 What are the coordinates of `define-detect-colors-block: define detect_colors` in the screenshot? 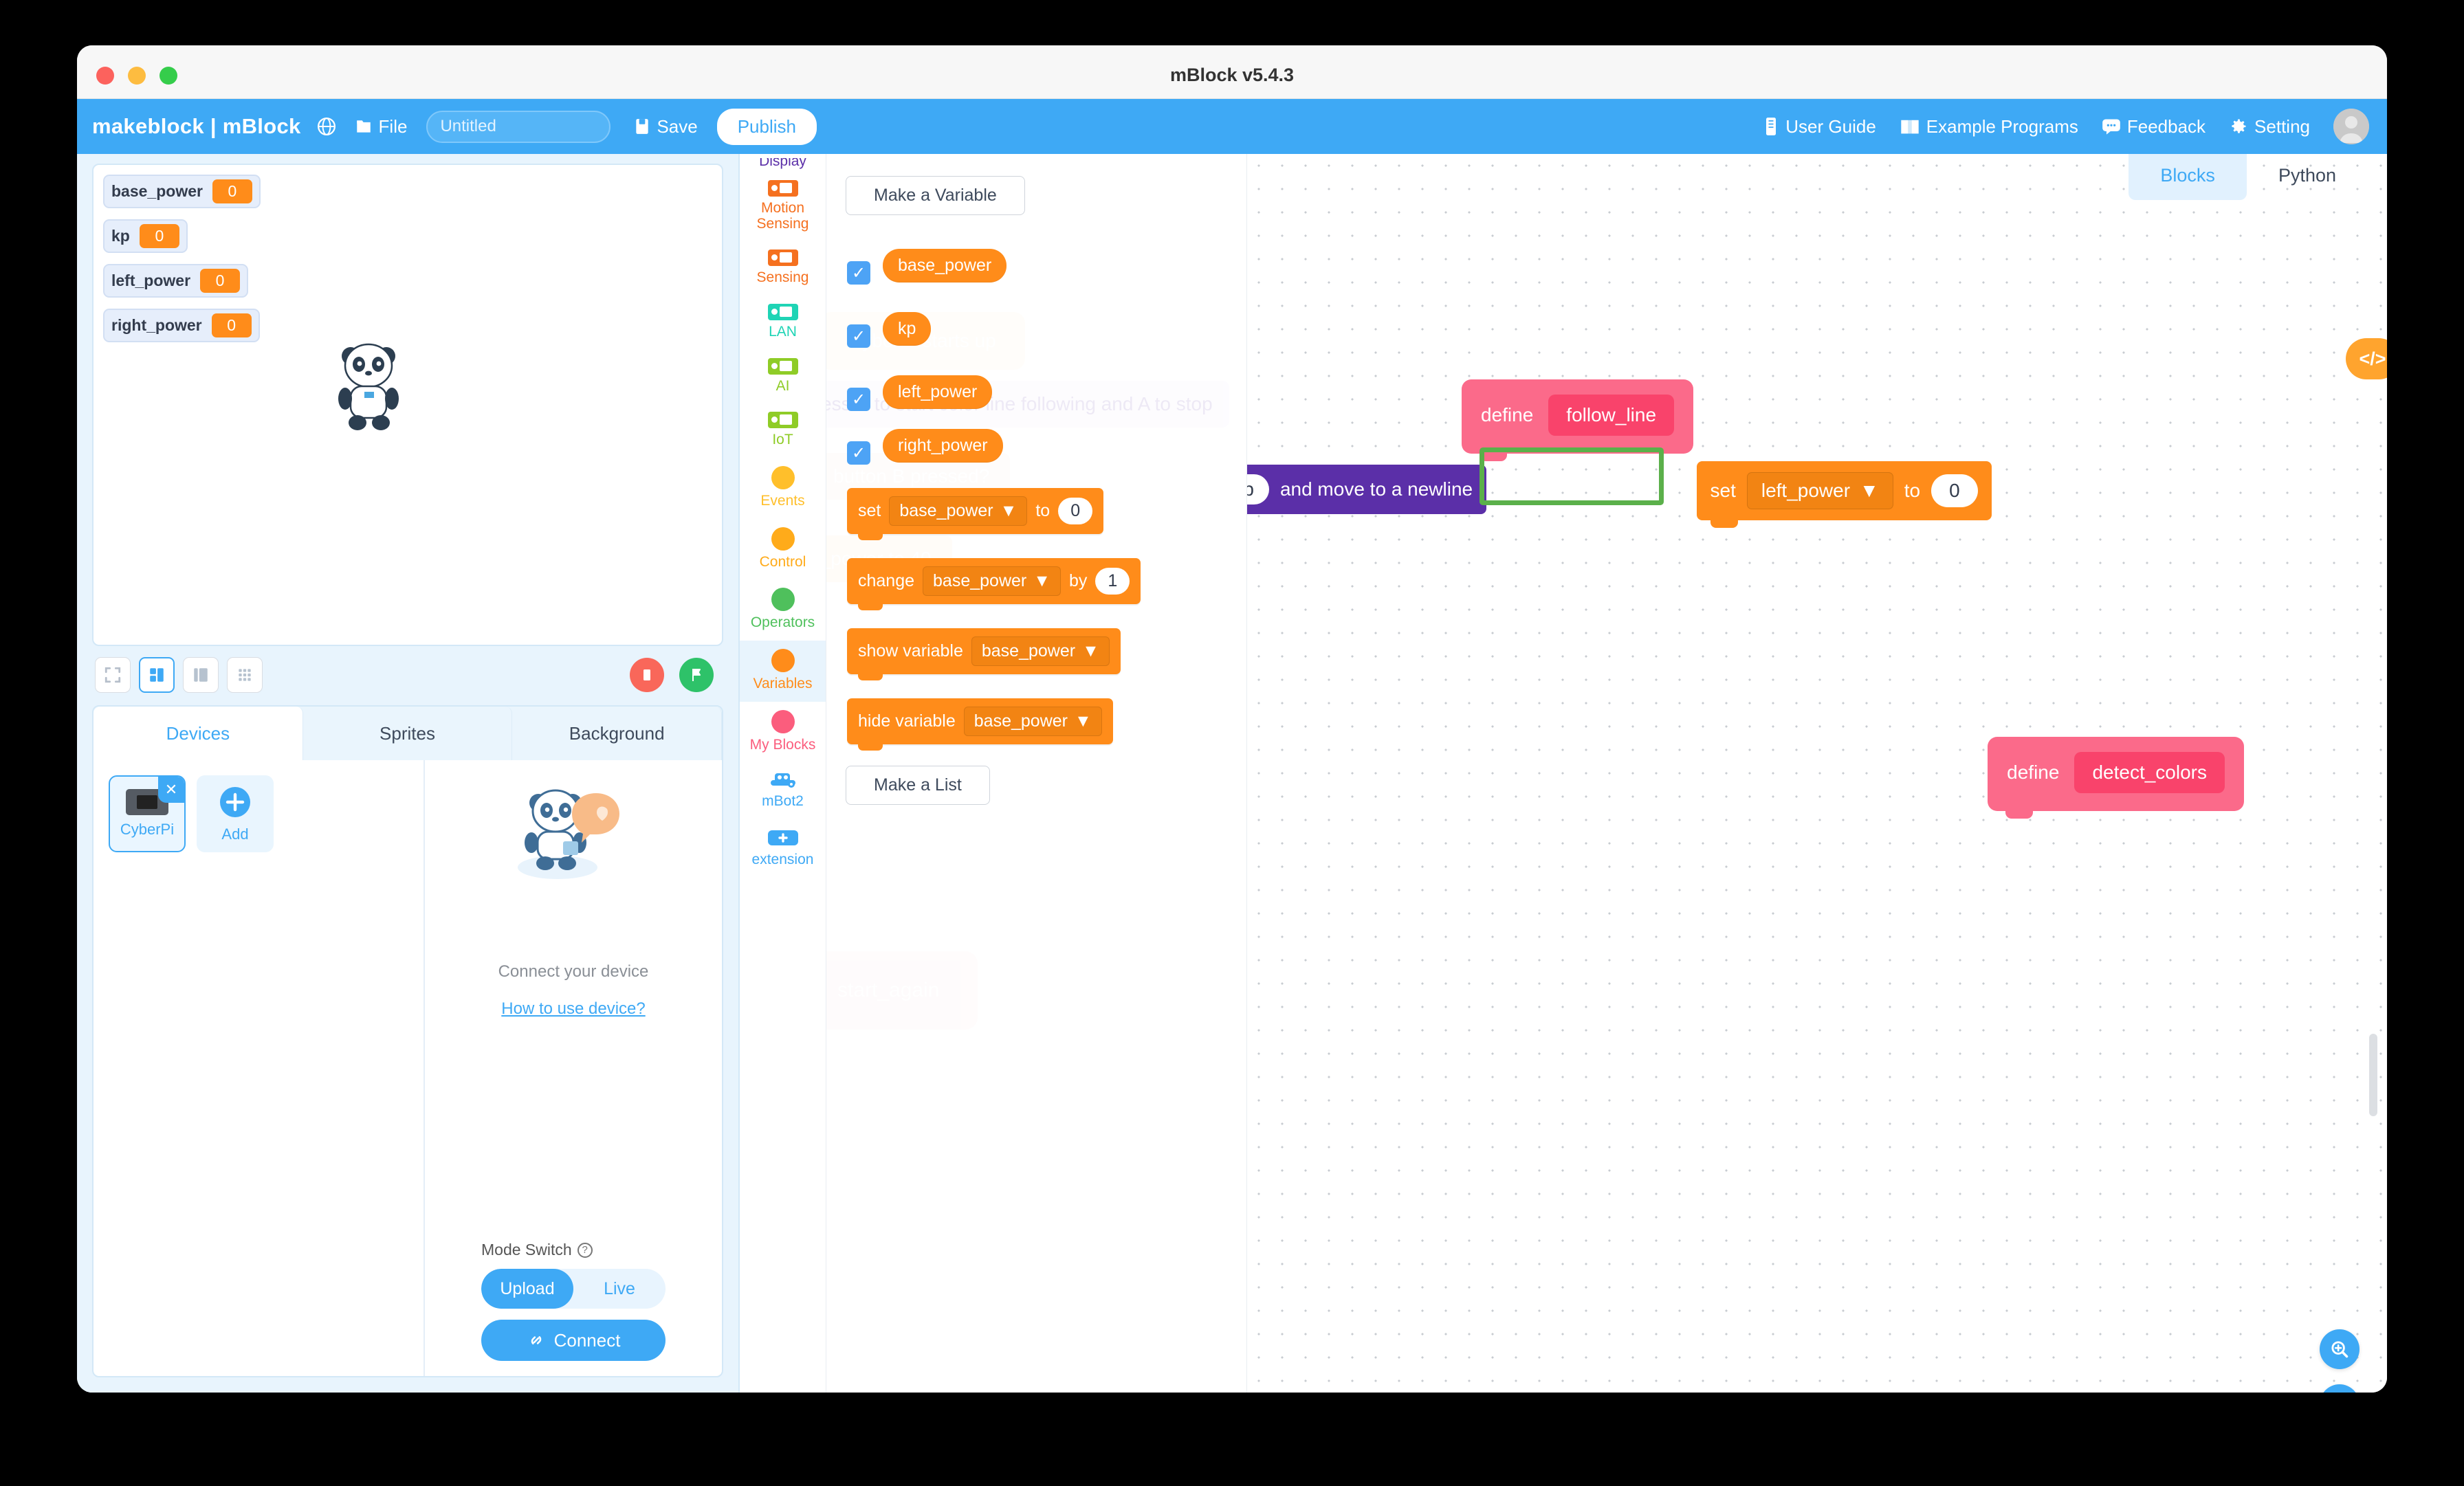 It's located at (2116, 778).